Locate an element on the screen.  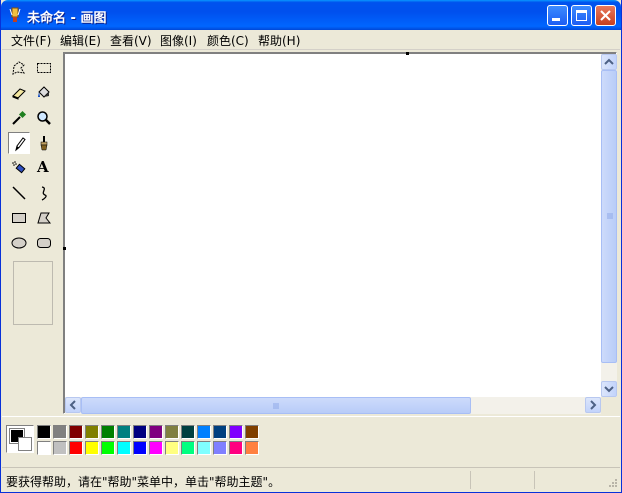
status-panel-size is located at coordinates (566, 480).